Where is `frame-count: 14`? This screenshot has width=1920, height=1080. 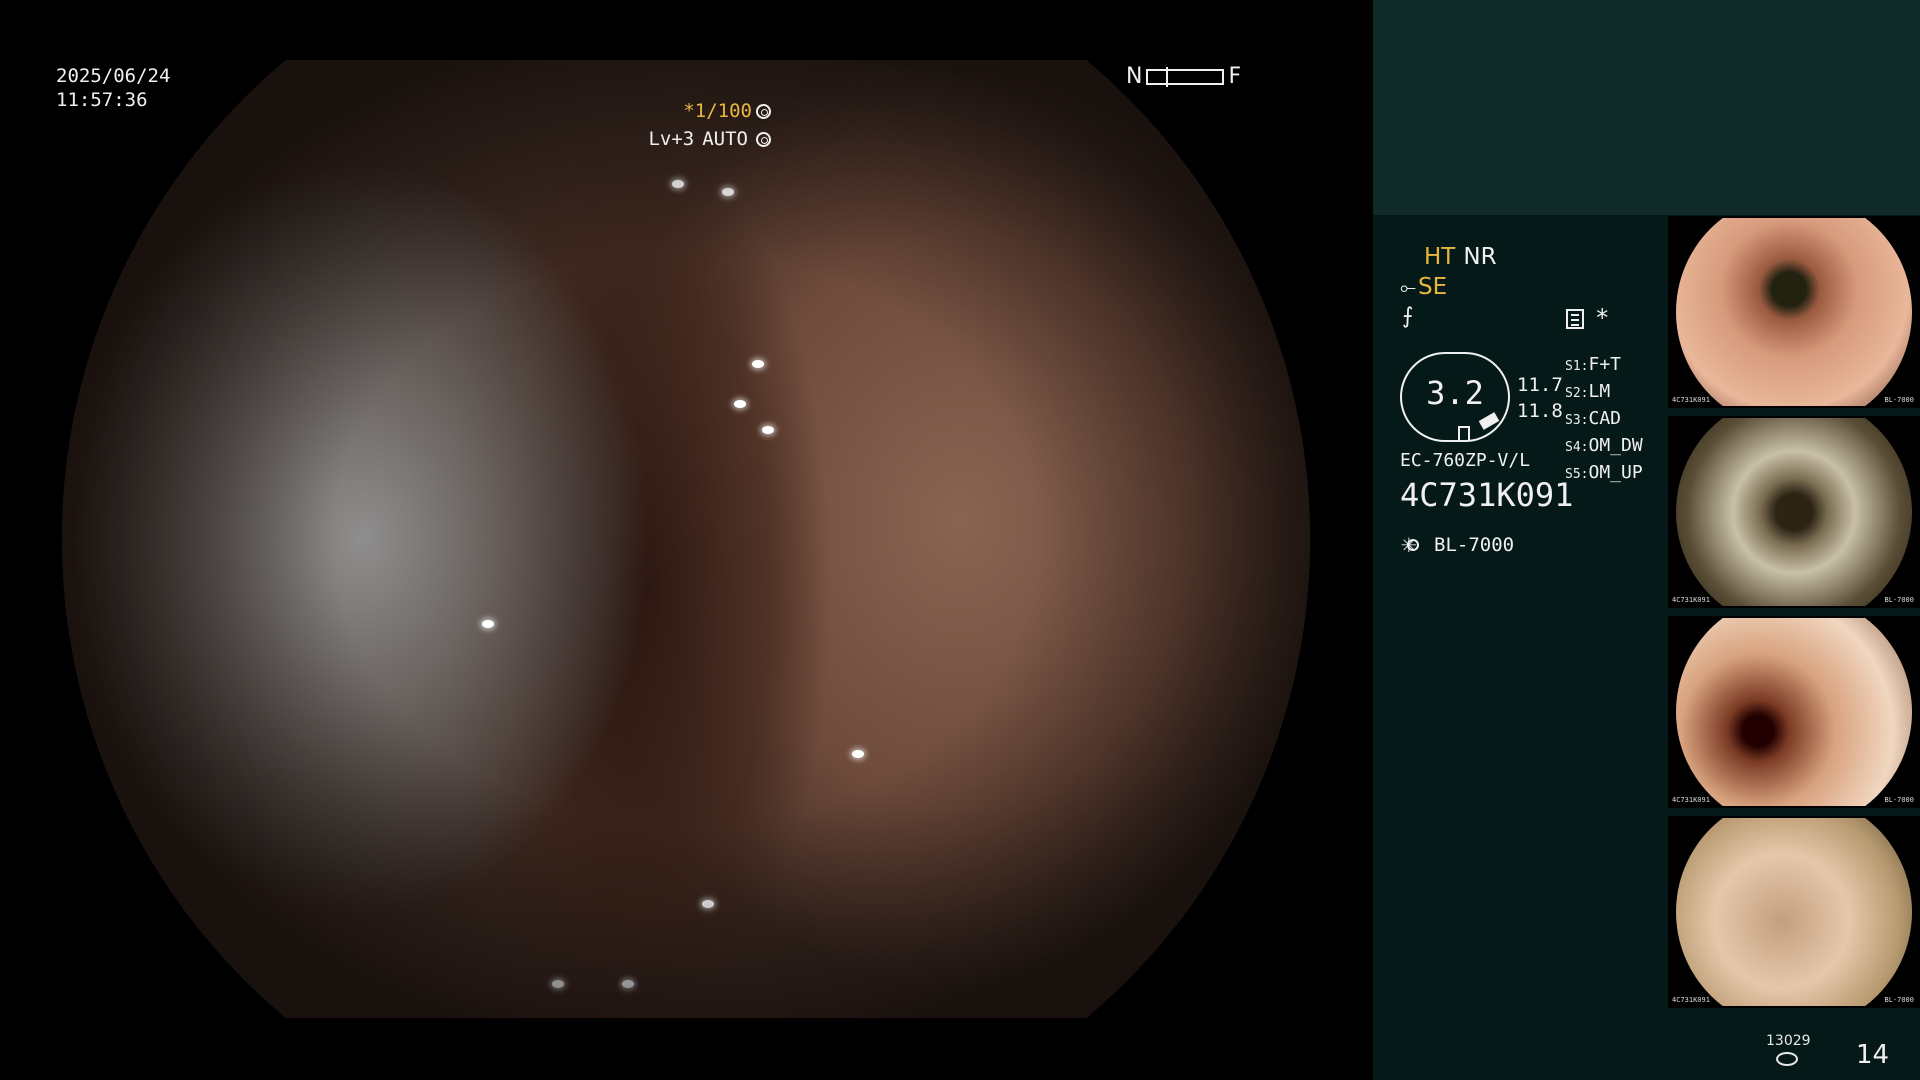
frame-count: 14 is located at coordinates (1873, 1055).